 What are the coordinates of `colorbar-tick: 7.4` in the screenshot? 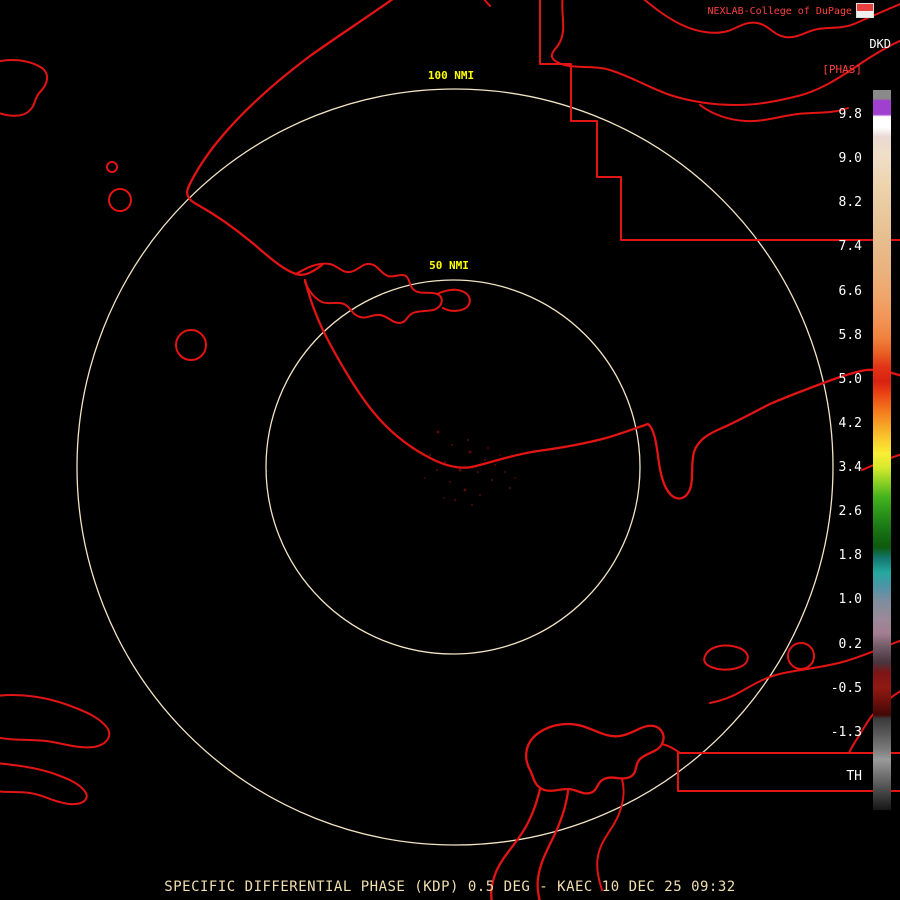 It's located at (850, 247).